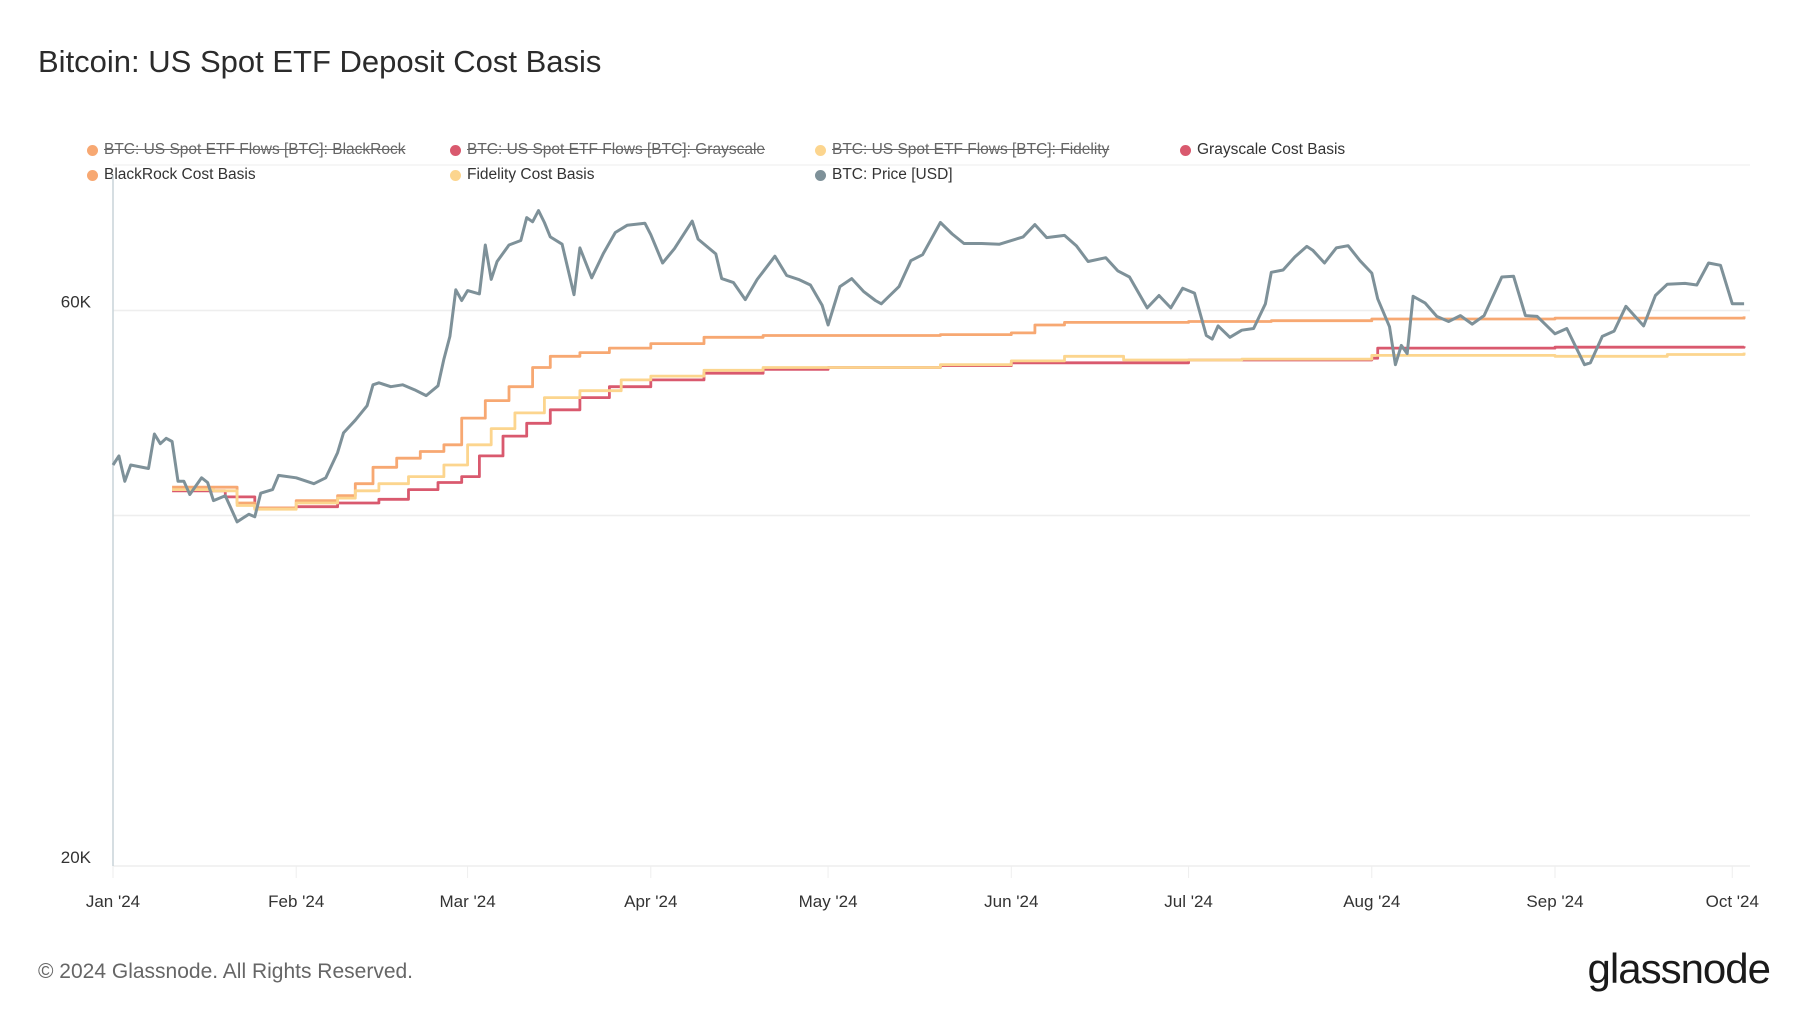  What do you see at coordinates (650, 901) in the screenshot?
I see `x-tick-label: Apr '24` at bounding box center [650, 901].